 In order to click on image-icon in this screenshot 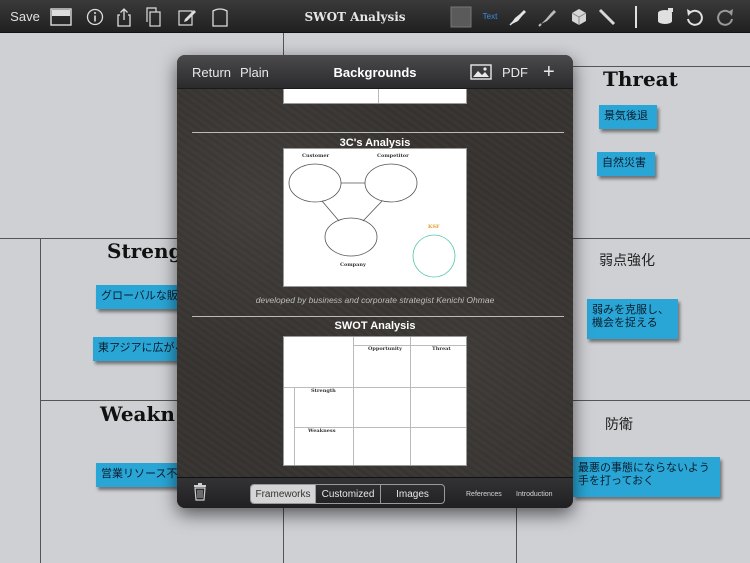, I will do `click(481, 72)`.